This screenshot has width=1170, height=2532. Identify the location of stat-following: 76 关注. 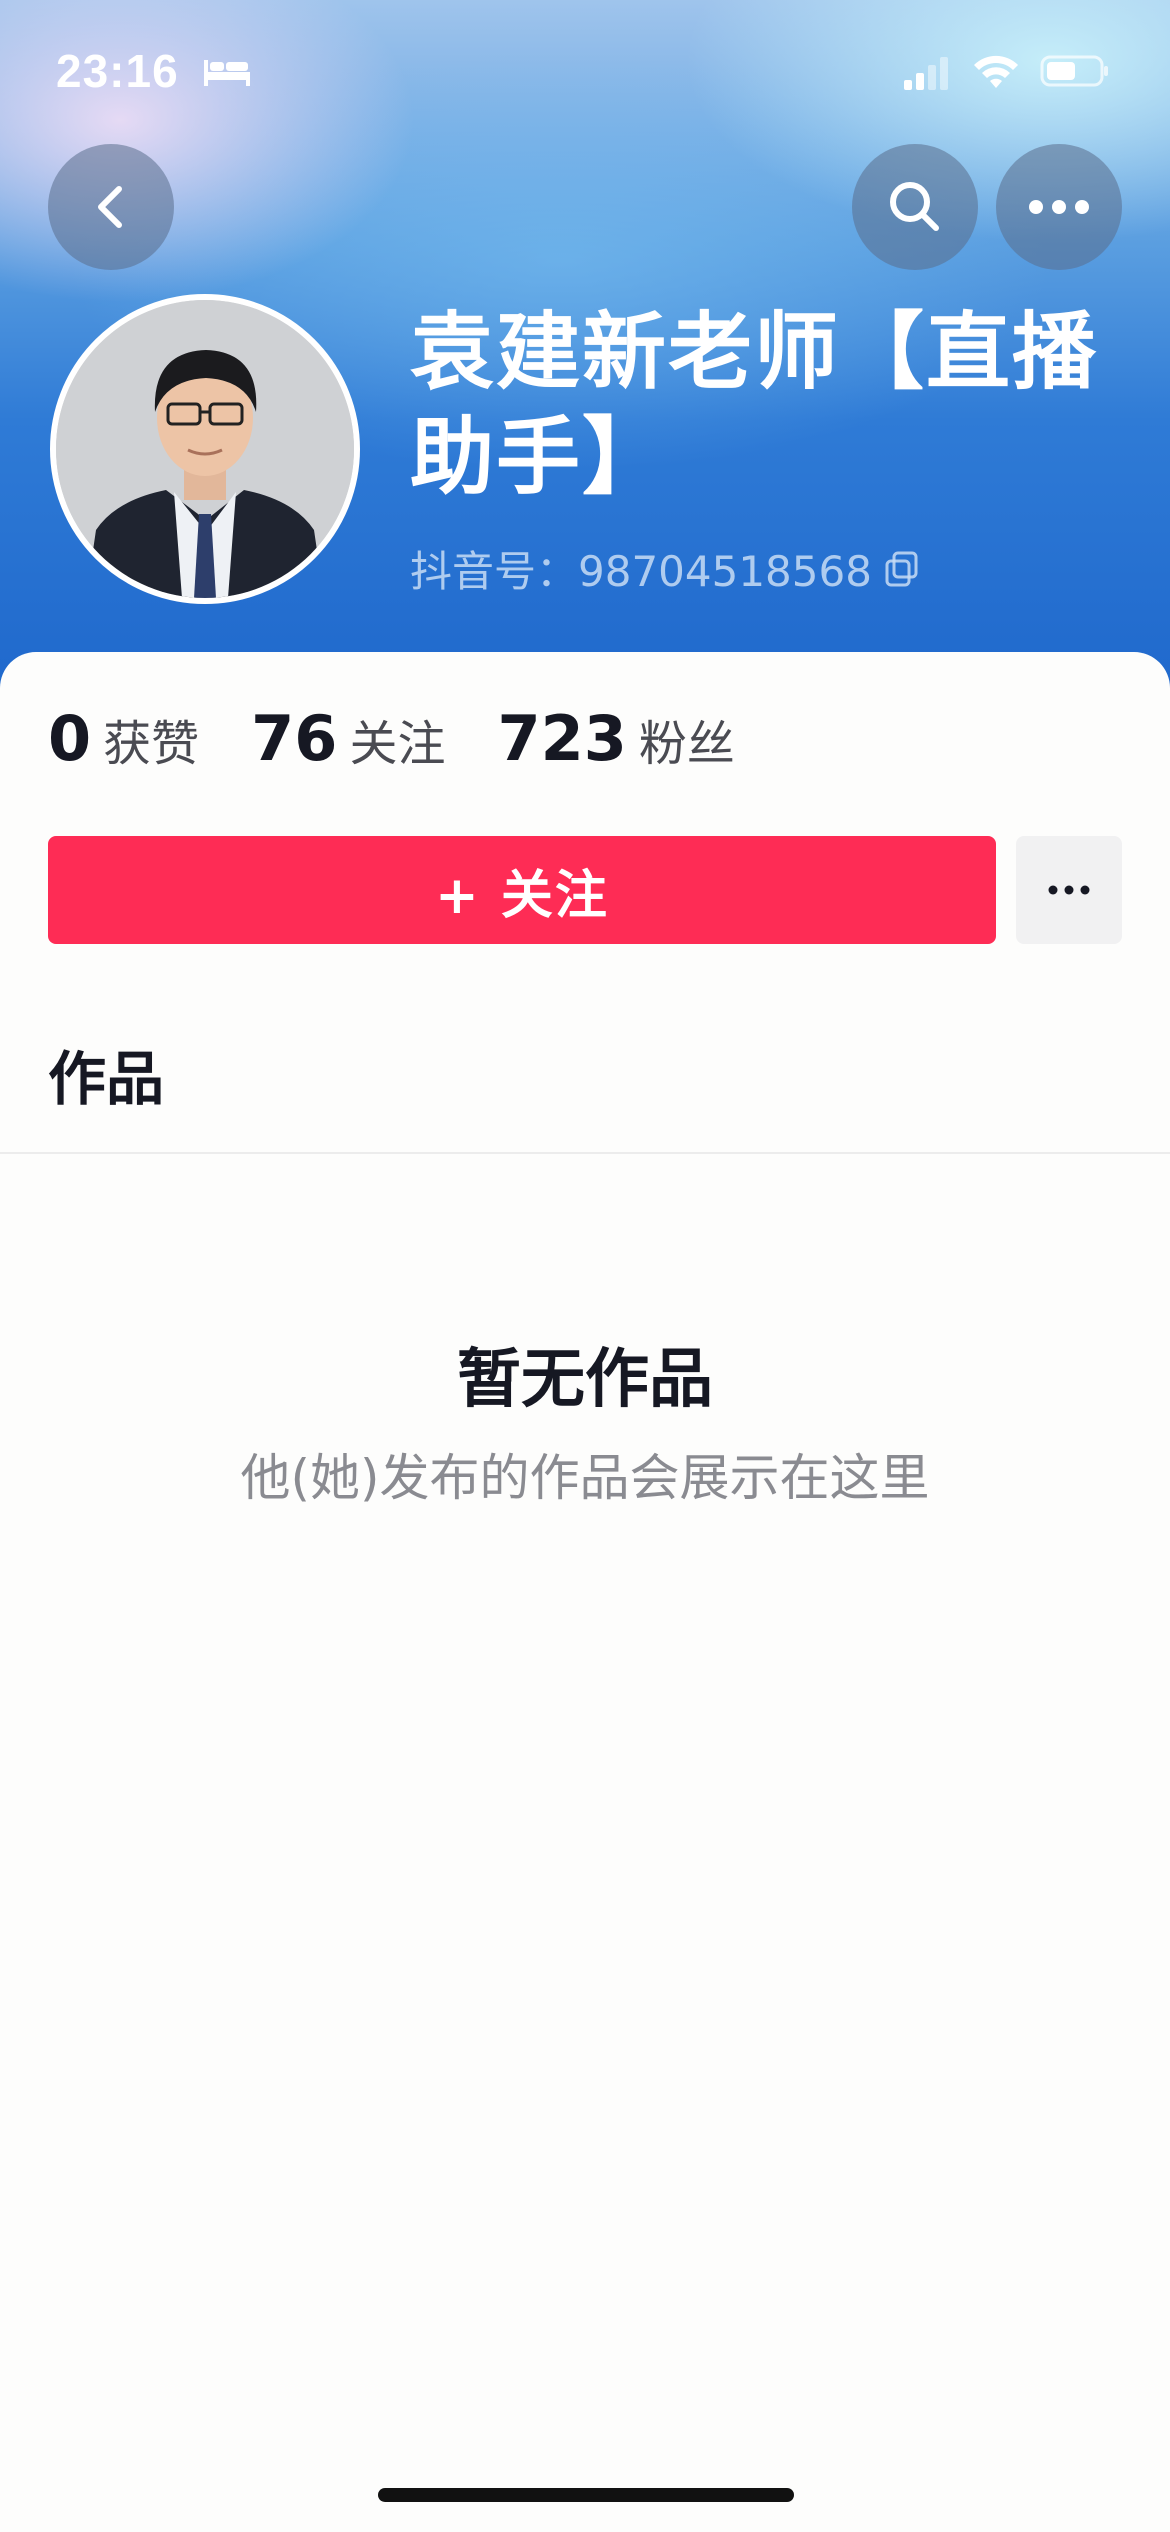
(348, 738).